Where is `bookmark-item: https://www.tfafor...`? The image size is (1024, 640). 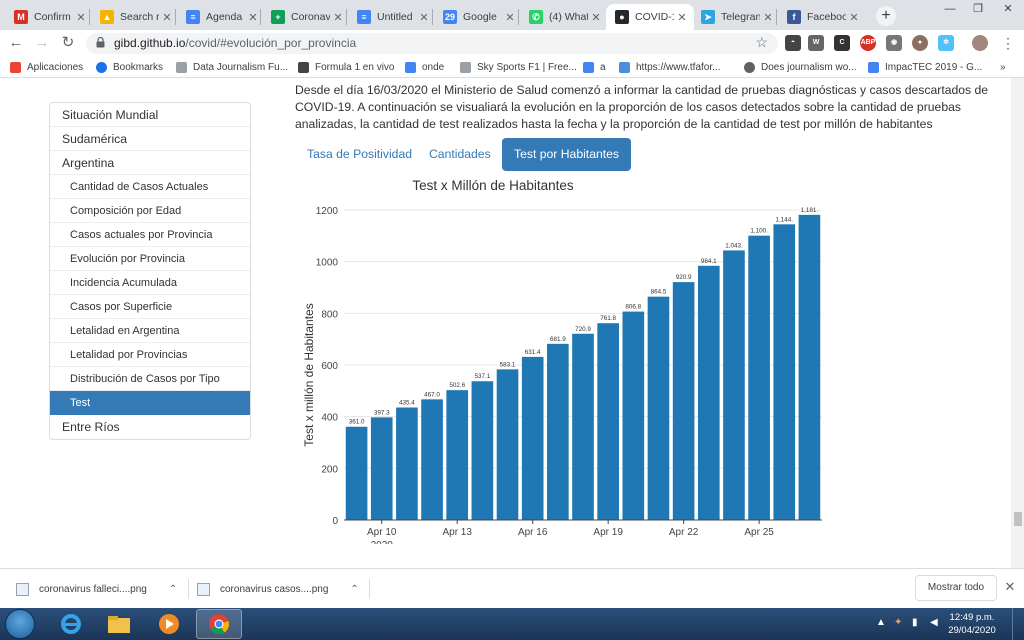 bookmark-item: https://www.tfafor... is located at coordinates (669, 67).